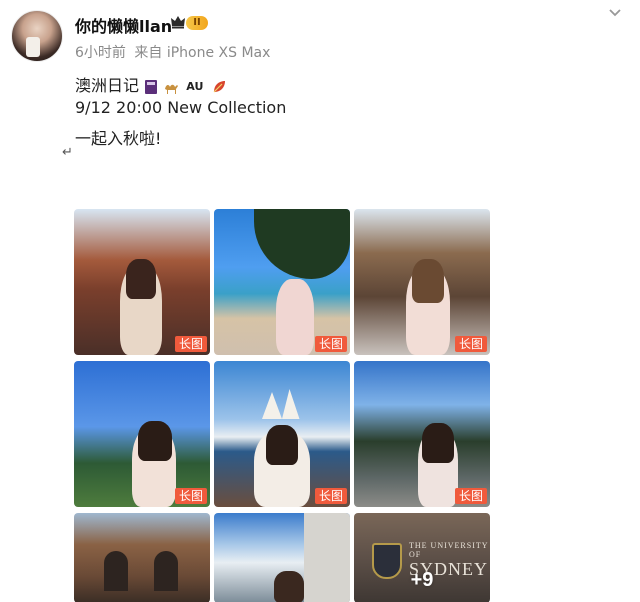 The height and width of the screenshot is (602, 640). Describe the element at coordinates (615, 13) in the screenshot. I see `more-chevron-icon` at that location.